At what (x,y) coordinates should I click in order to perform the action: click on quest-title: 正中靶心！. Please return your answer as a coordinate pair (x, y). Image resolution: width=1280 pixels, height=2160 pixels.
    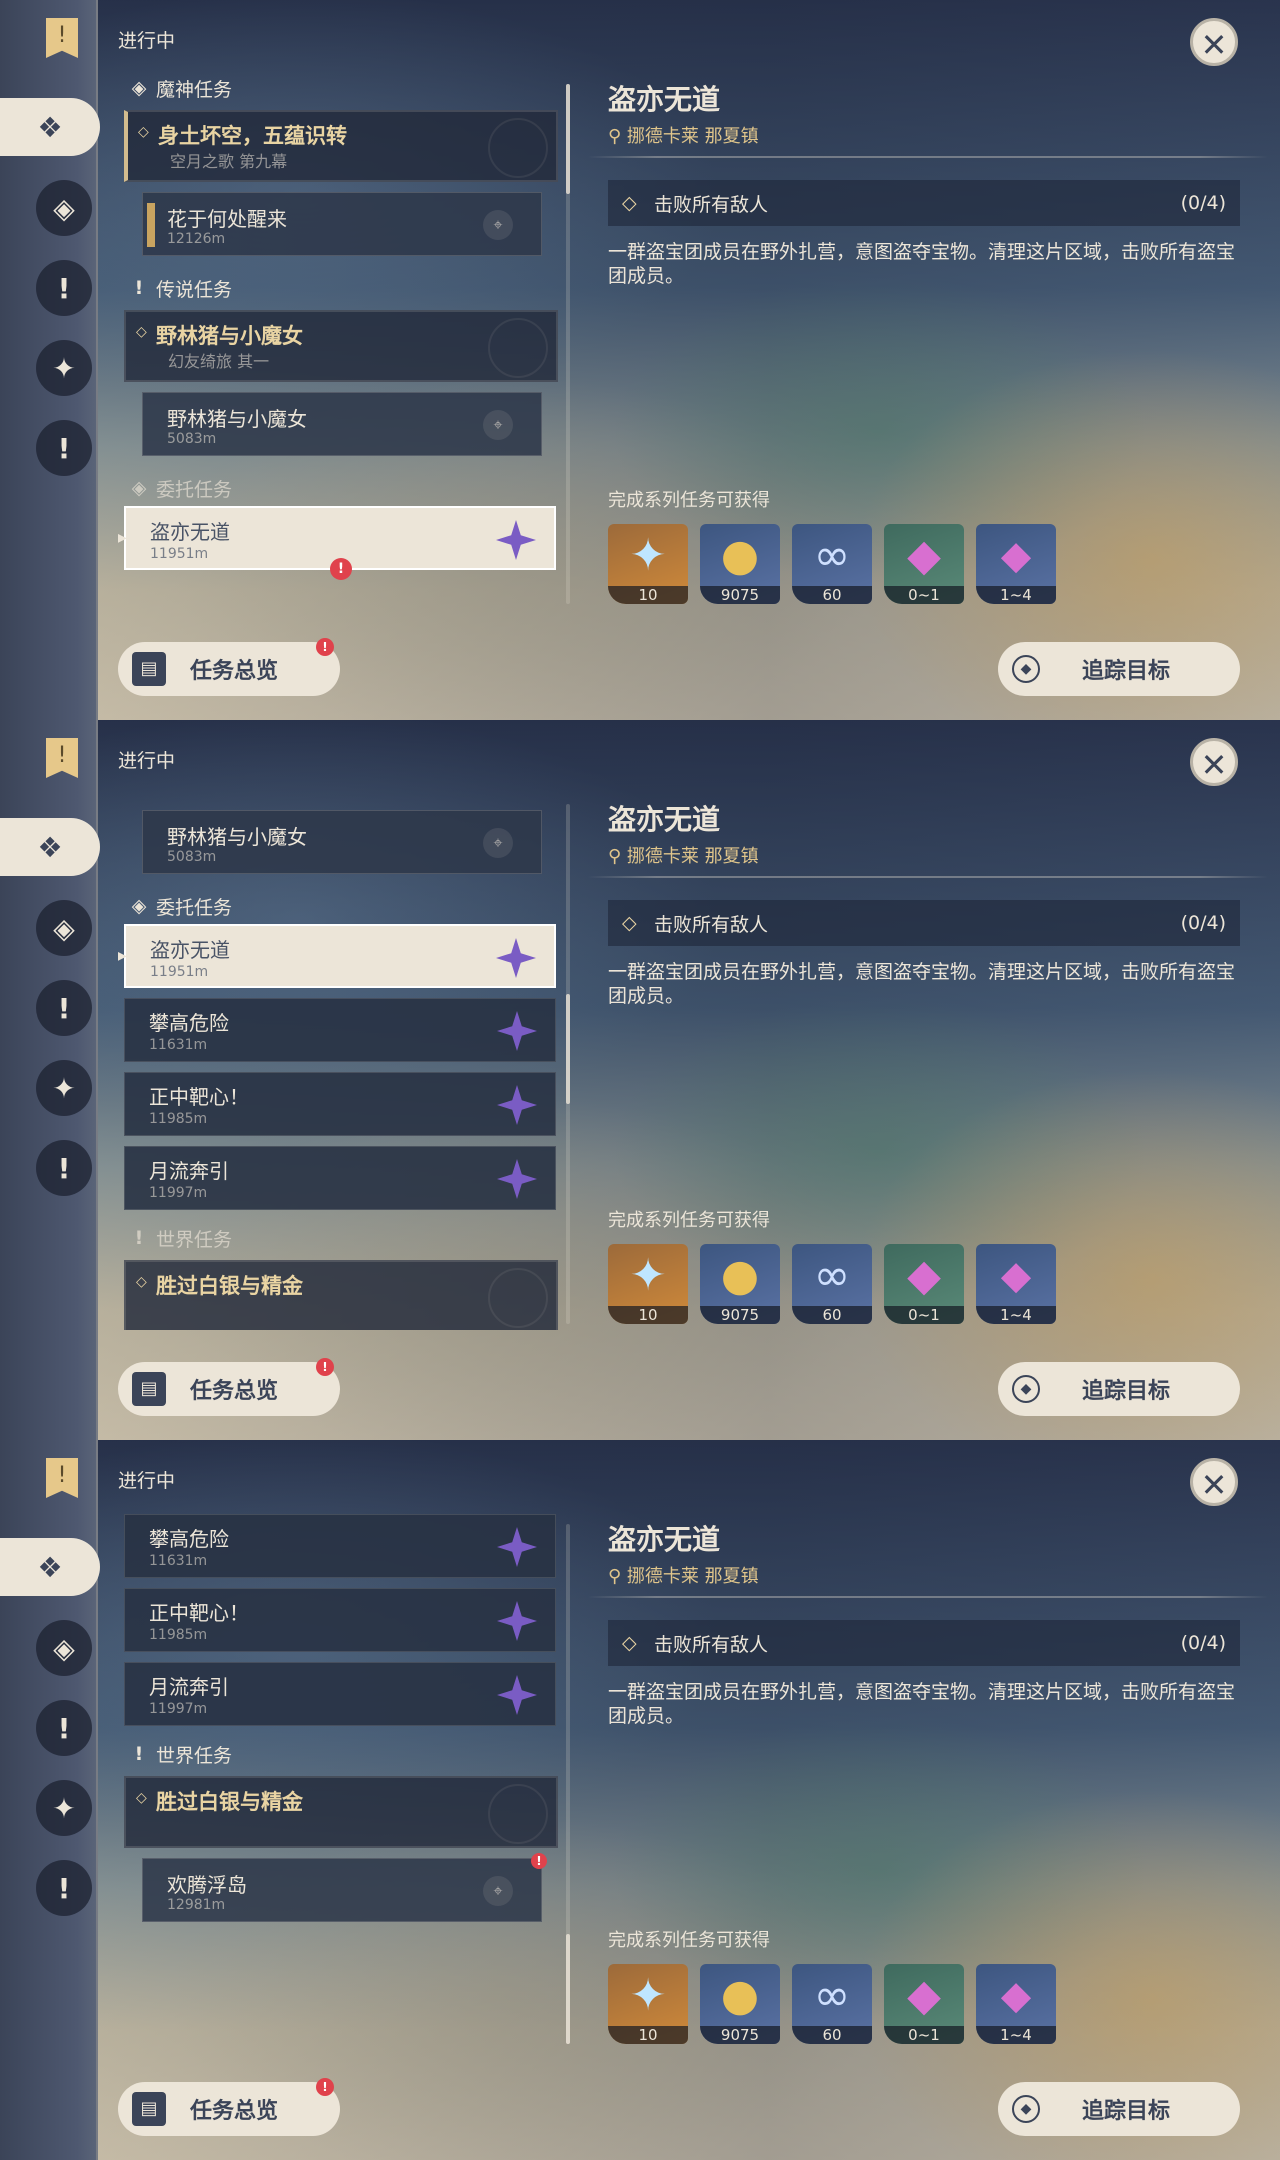
    Looking at the image, I should click on (199, 1097).